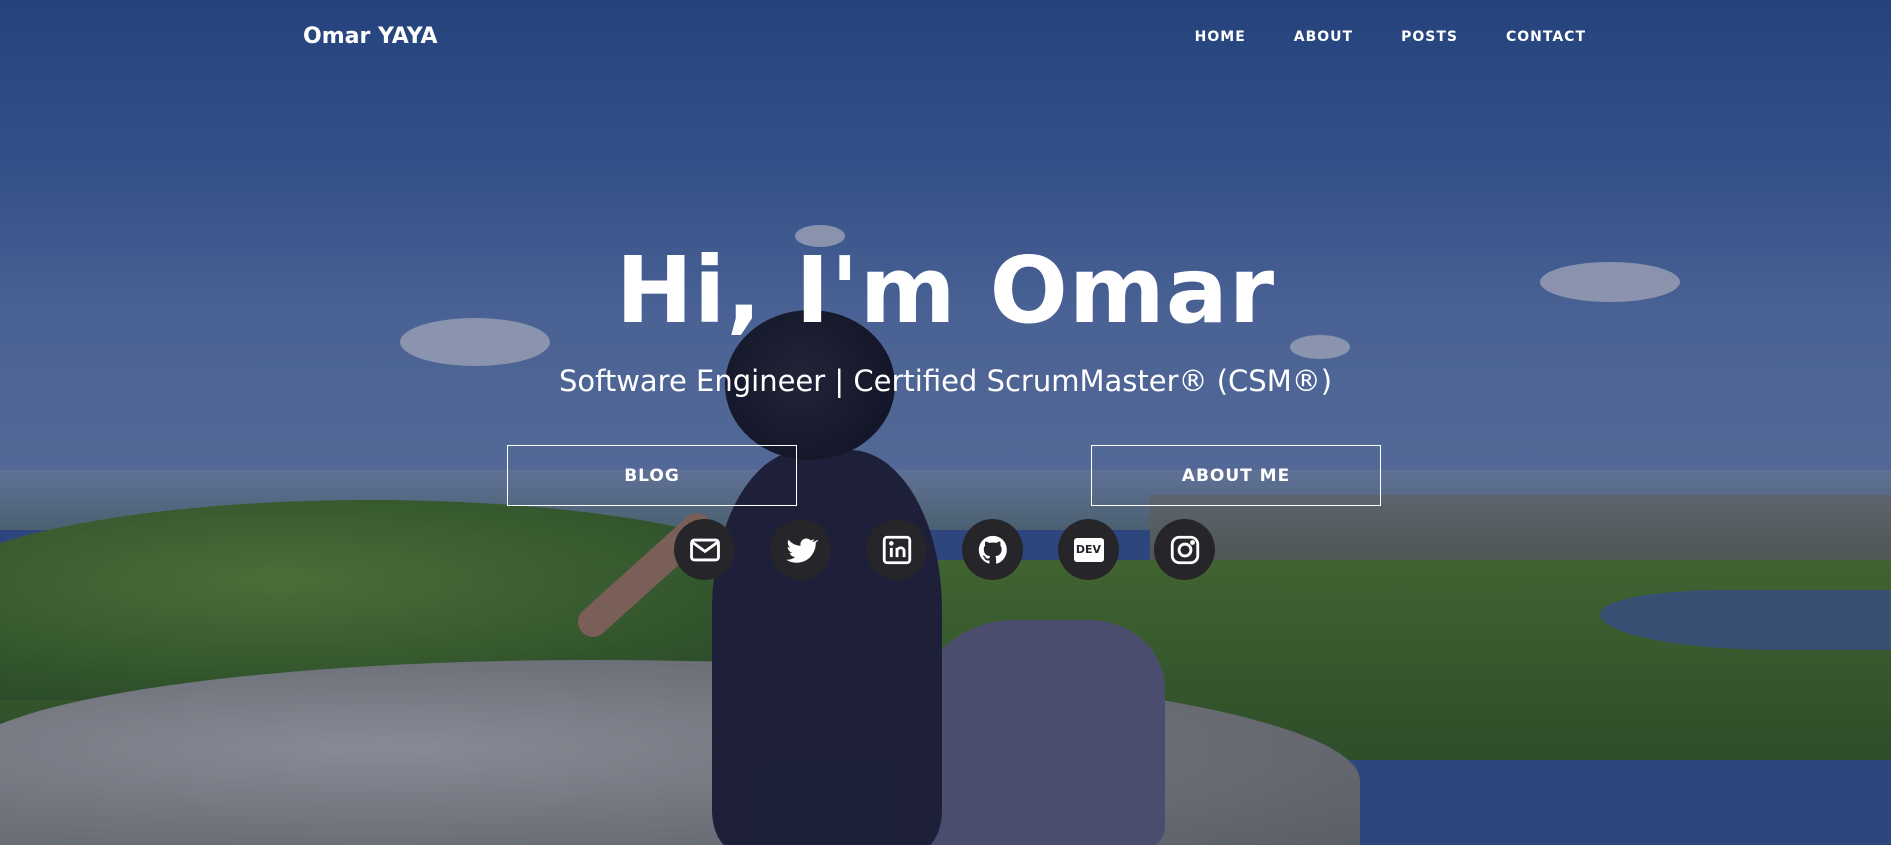 This screenshot has width=1891, height=845. What do you see at coordinates (370, 36) in the screenshot?
I see `brand-link: Omar YAYA` at bounding box center [370, 36].